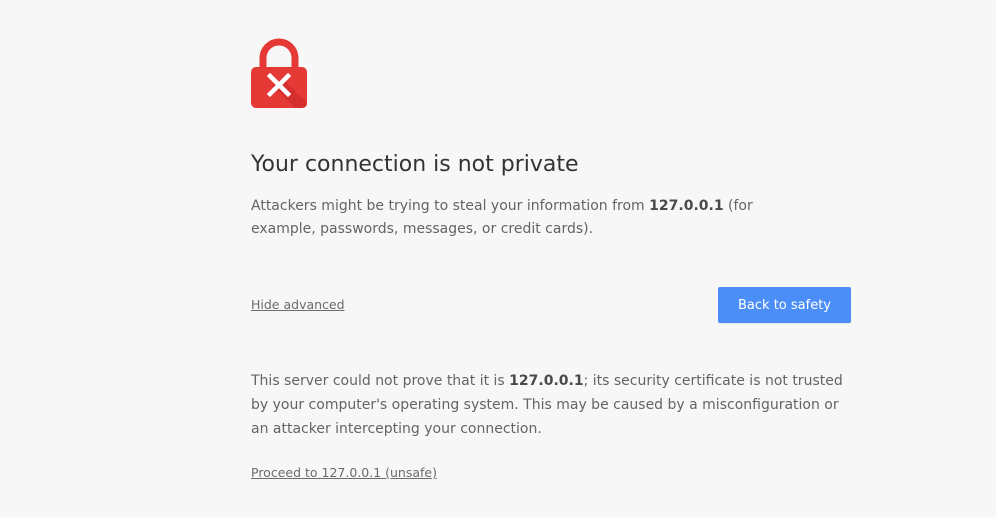 The image size is (996, 517). I want to click on proceed-unsafe-link: Proceed to 127.0.0.1 (unsafe), so click(344, 472).